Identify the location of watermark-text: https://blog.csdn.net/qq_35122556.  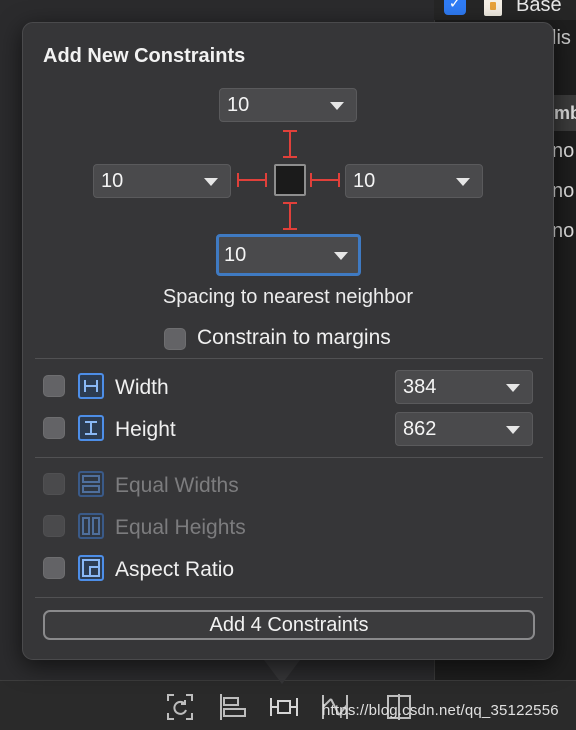
(440, 710).